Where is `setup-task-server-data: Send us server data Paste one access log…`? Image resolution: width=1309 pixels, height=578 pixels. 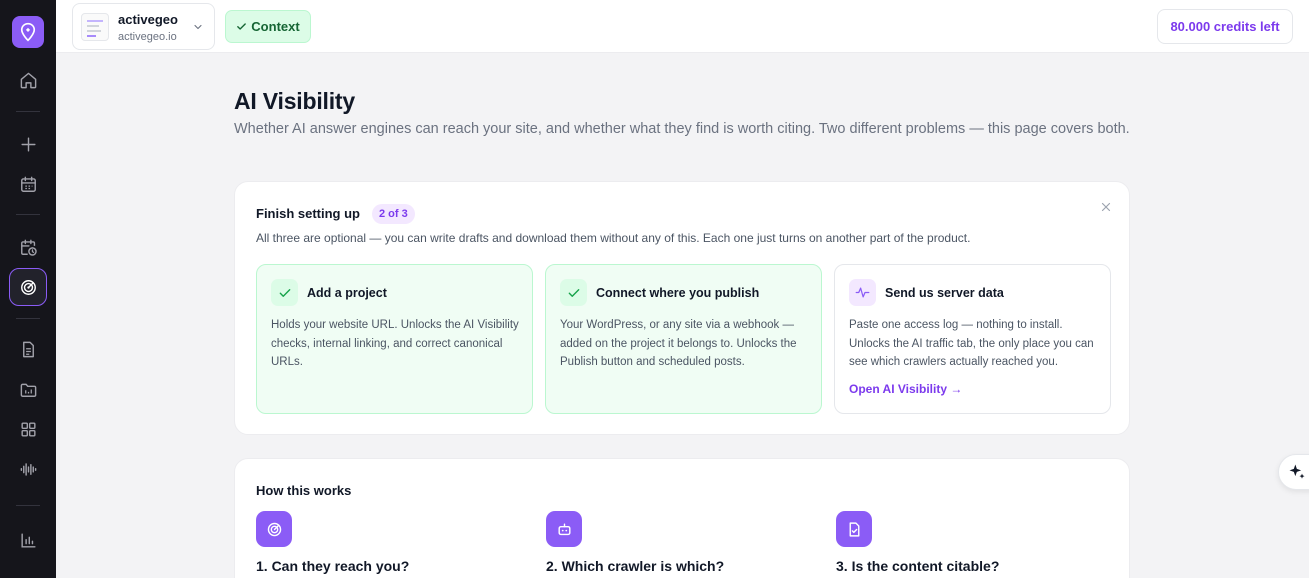
setup-task-server-data: Send us server data Paste one access log… is located at coordinates (972, 339).